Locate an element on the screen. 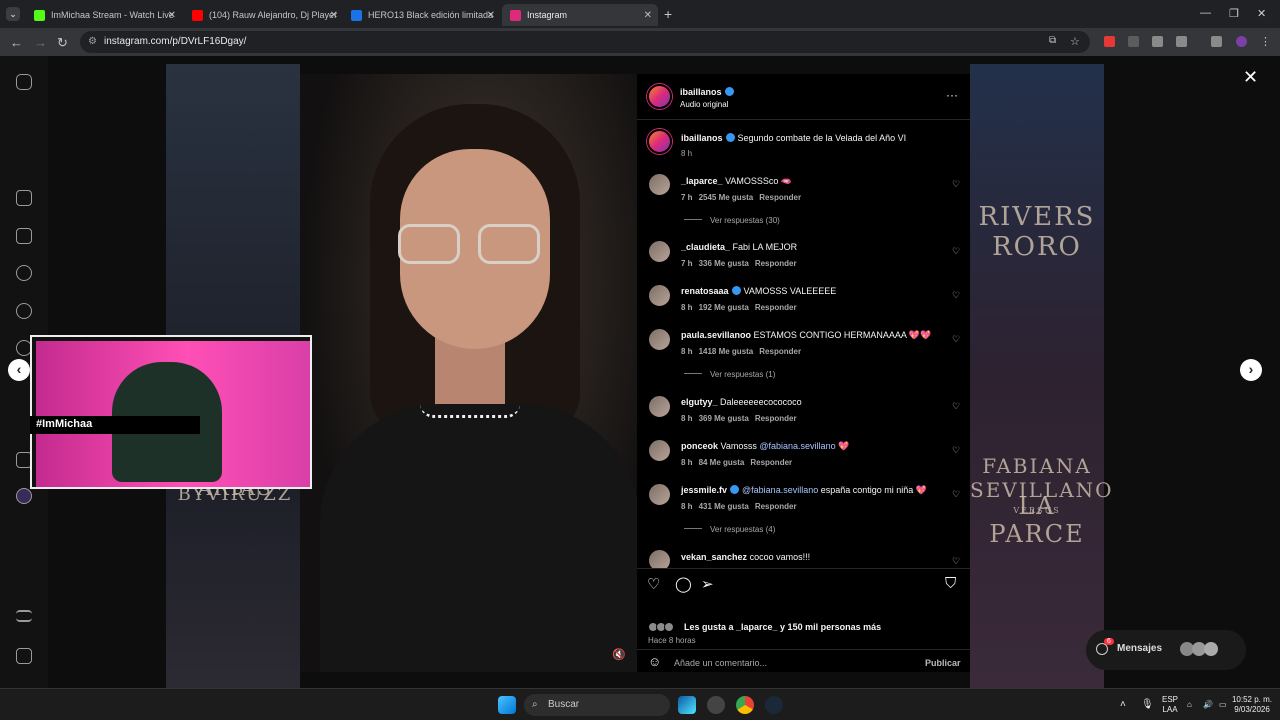  author-username: ibaillanos is located at coordinates (702, 138).